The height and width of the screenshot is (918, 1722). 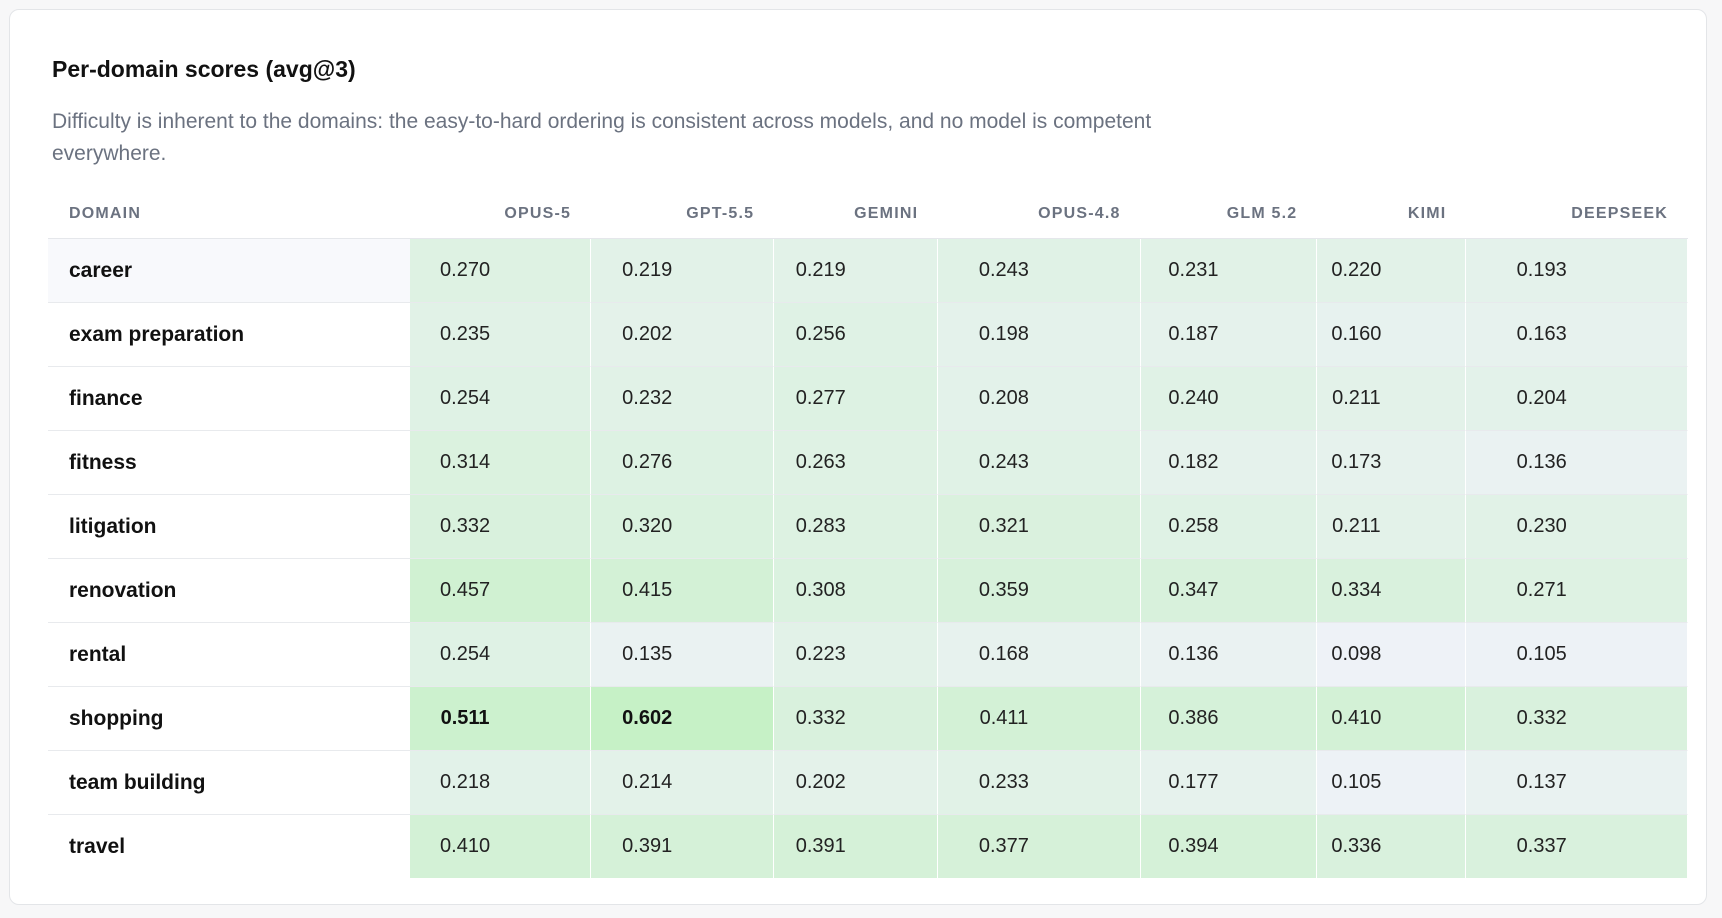 I want to click on score-cell: 0.135, so click(x=683, y=655).